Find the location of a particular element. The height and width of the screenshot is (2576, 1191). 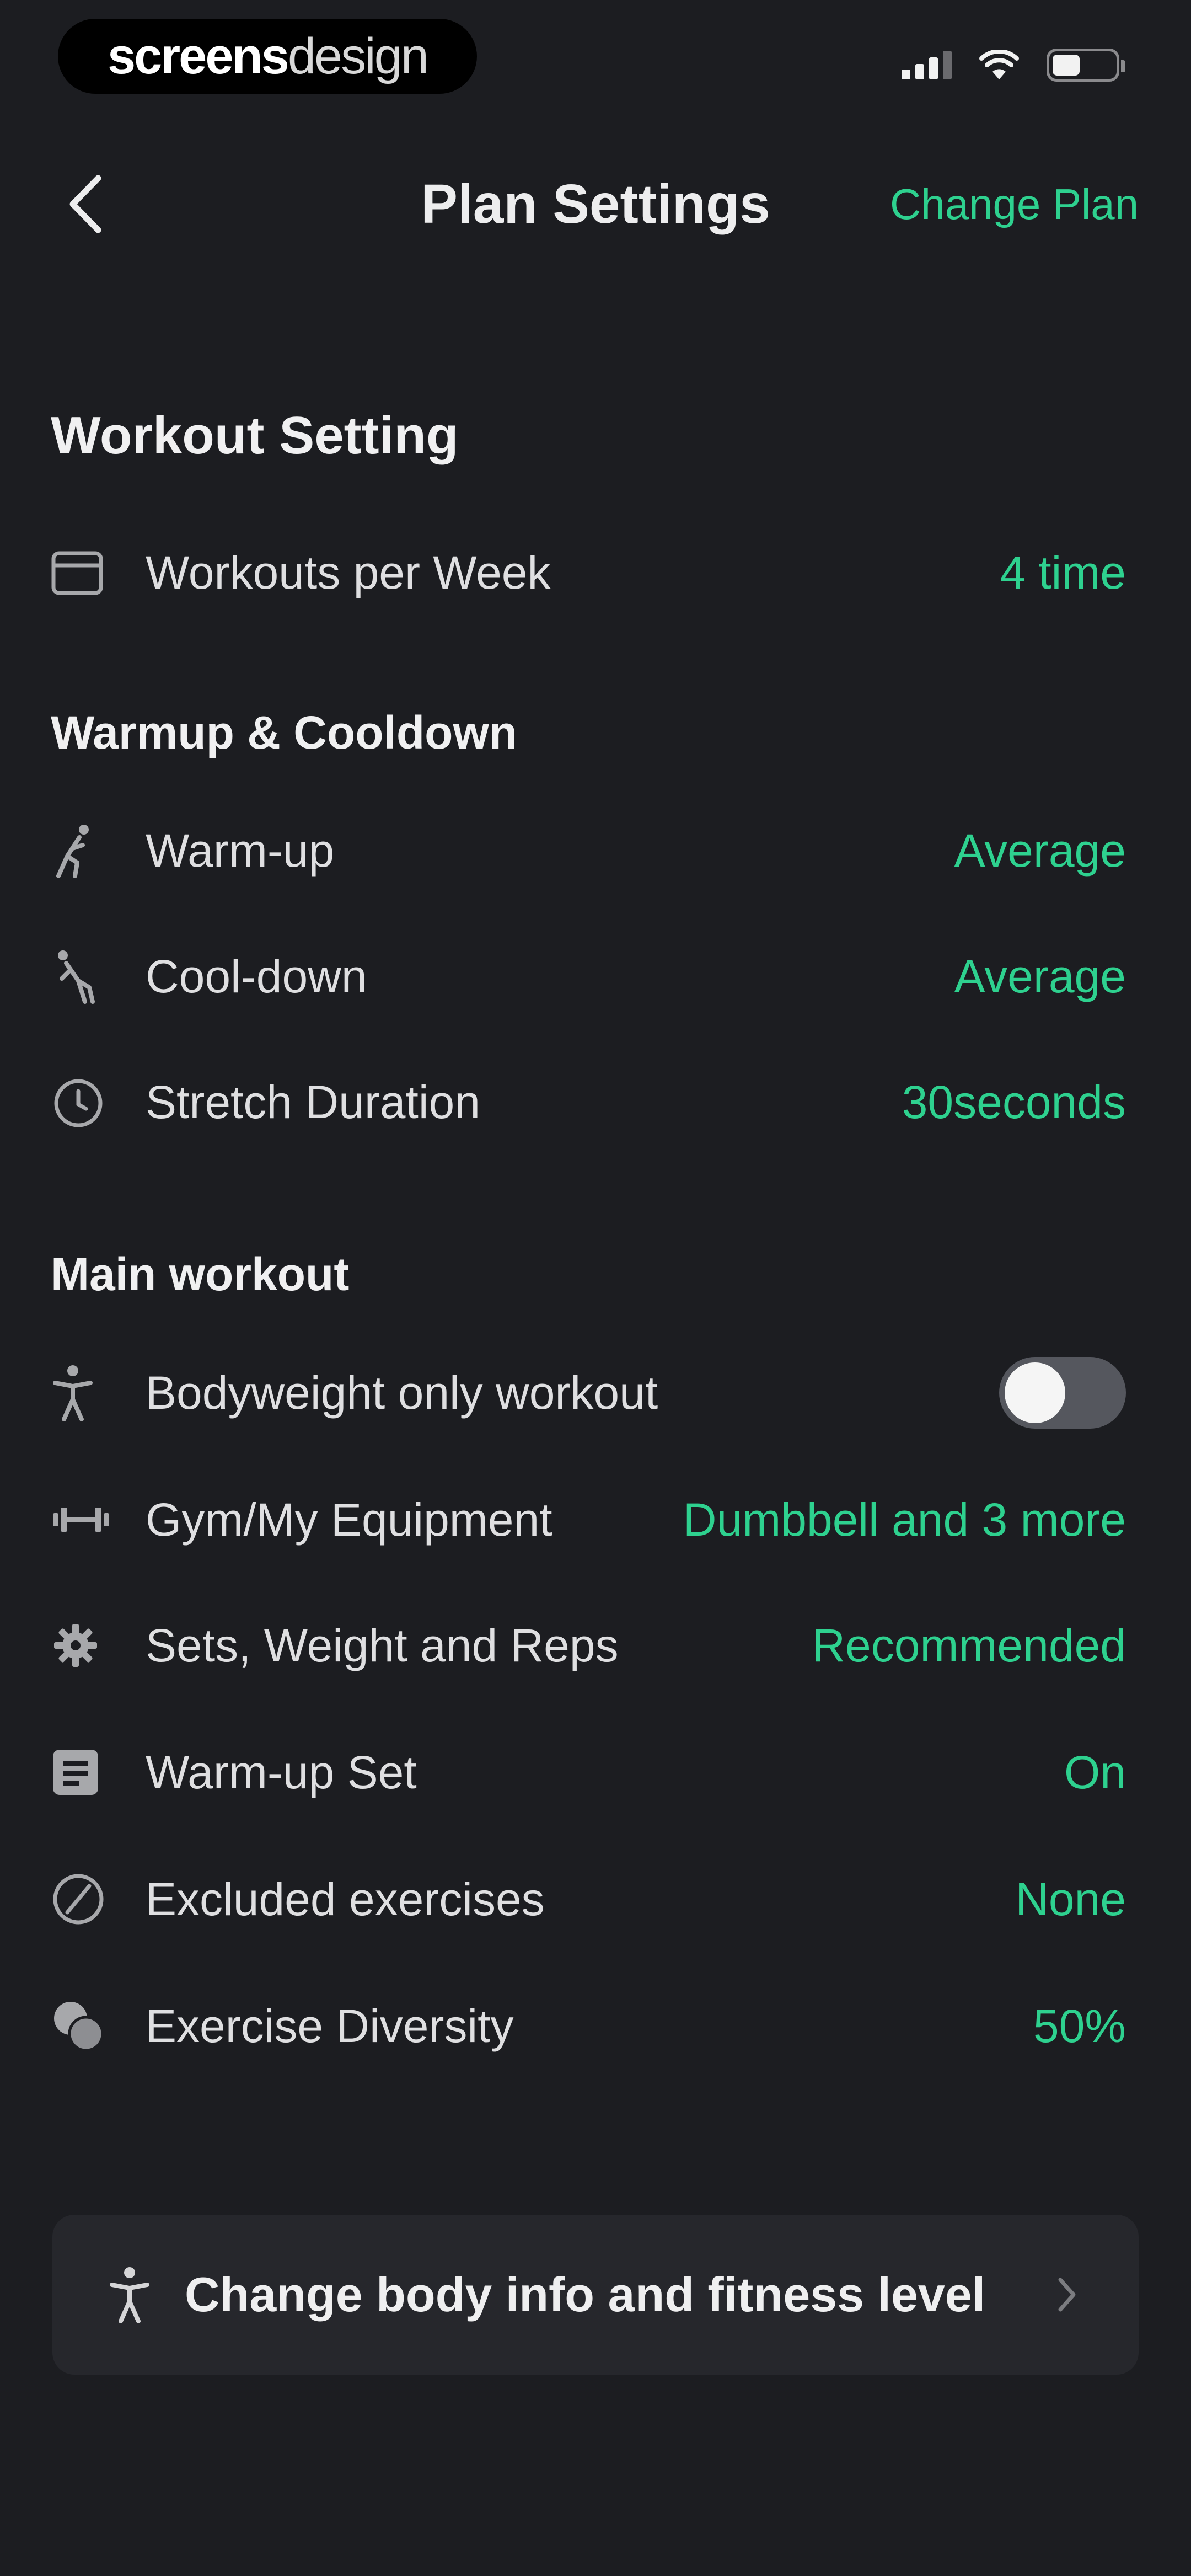

row-label: Warm-up Set is located at coordinates (281, 1772).